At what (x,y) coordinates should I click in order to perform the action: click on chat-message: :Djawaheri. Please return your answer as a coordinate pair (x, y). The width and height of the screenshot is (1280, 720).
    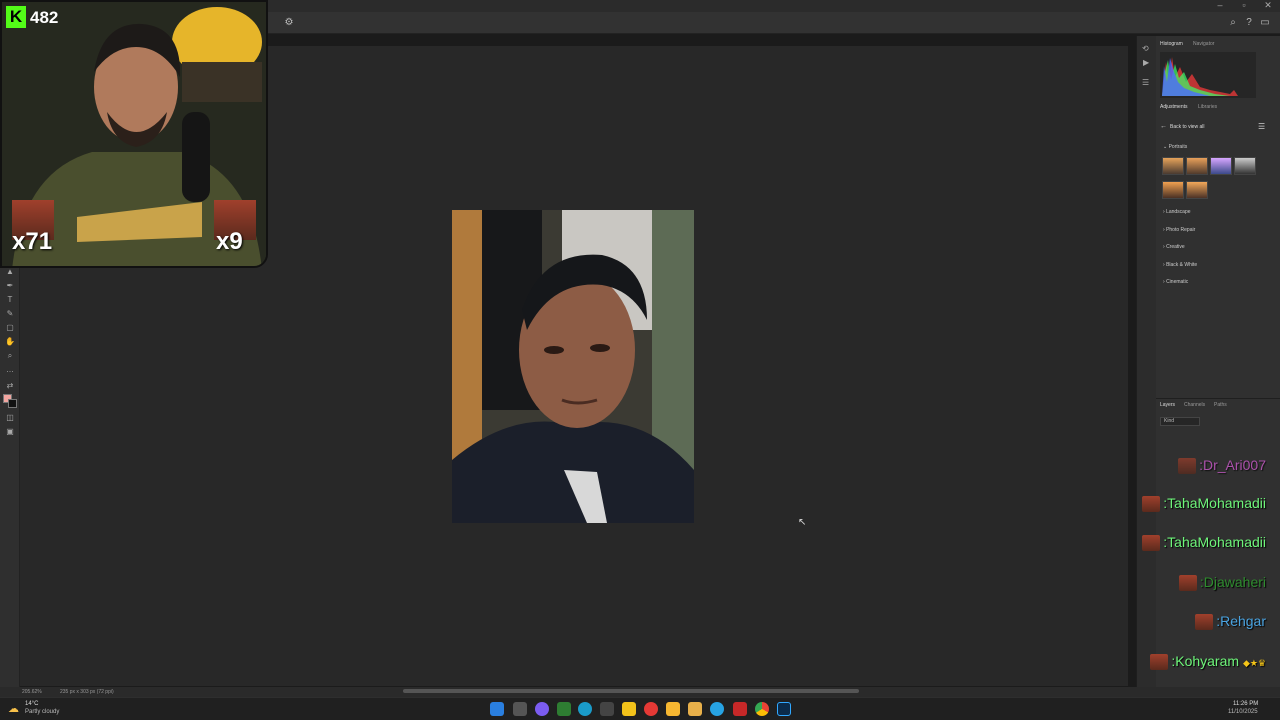
    Looking at the image, I should click on (1222, 583).